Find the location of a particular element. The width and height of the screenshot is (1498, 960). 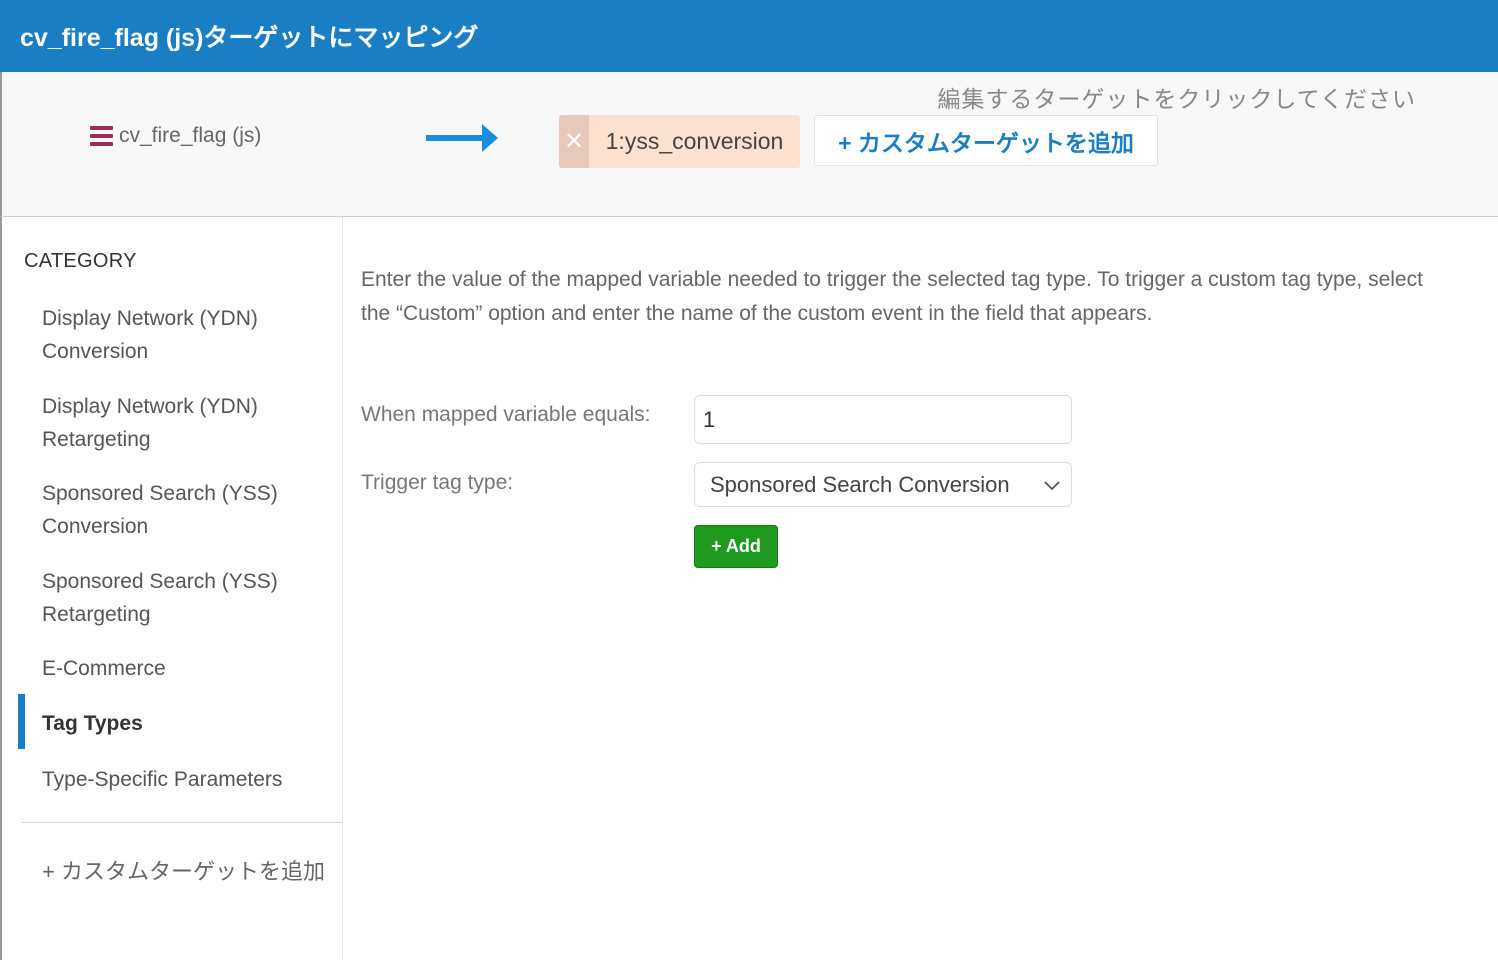

sidebar-add-custom-target: + カスタムターゲットを追加 is located at coordinates (183, 870).